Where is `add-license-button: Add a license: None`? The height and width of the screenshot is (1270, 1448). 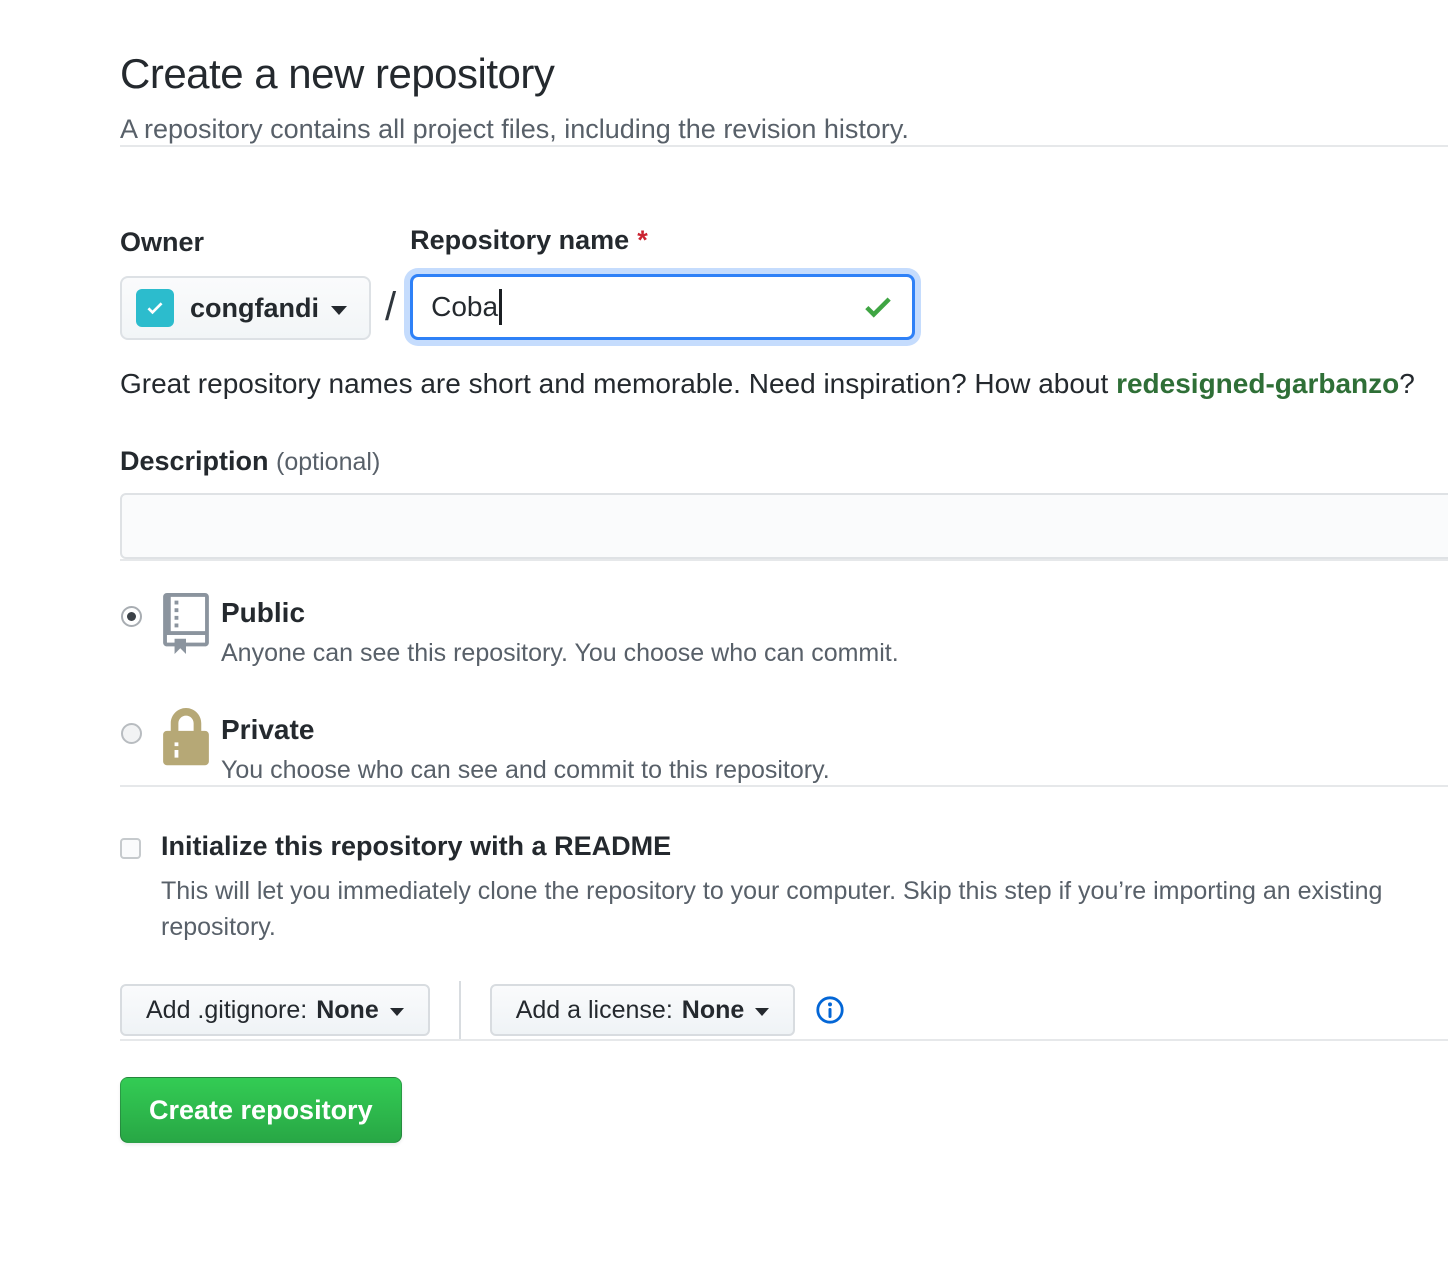 add-license-button: Add a license: None is located at coordinates (642, 1010).